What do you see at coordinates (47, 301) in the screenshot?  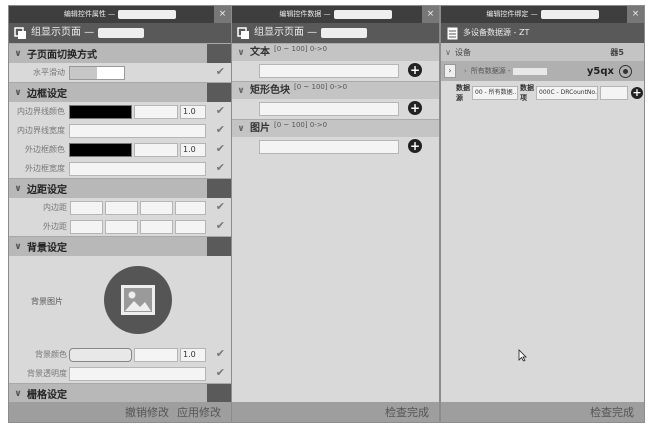 I see `background-image-label: 背景图片` at bounding box center [47, 301].